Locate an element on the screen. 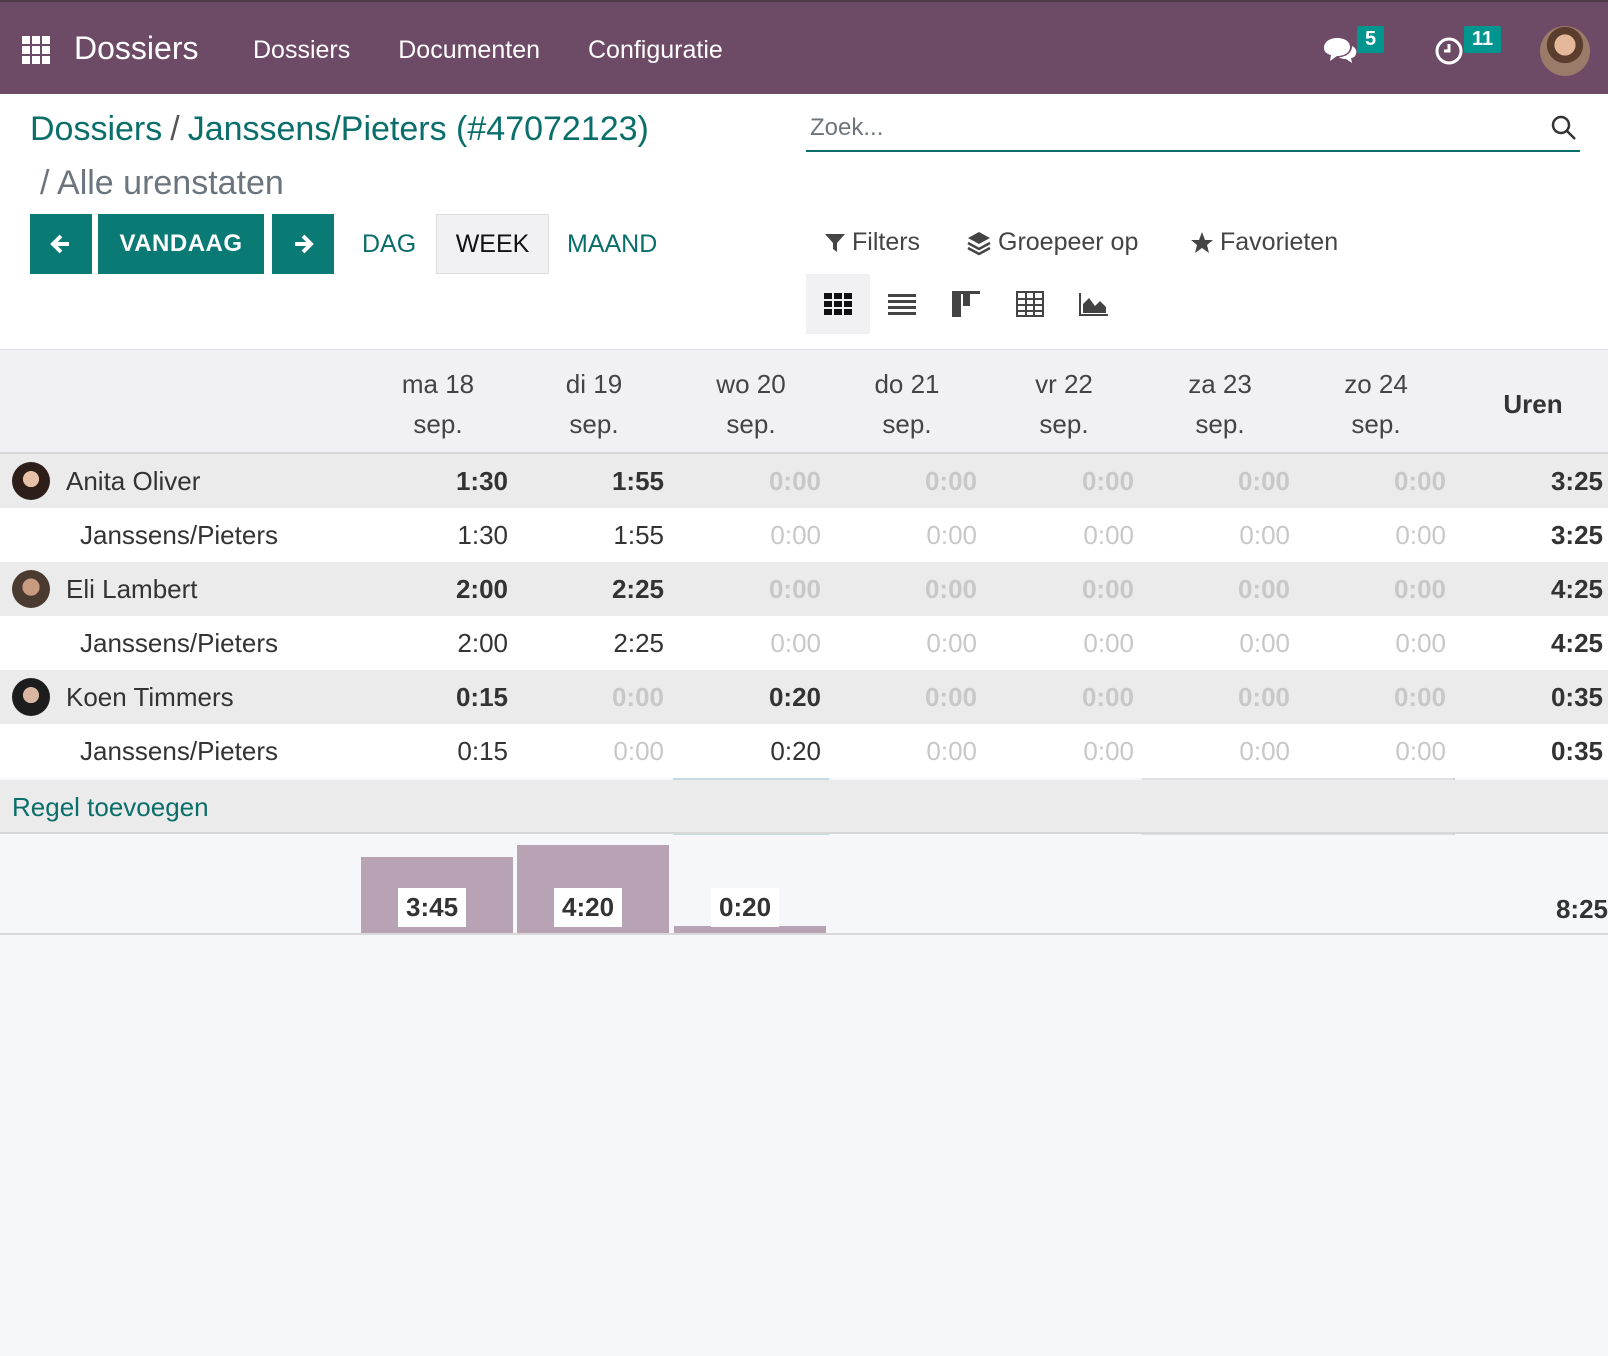  day-header-thu: do 21 sep. is located at coordinates (907, 404).